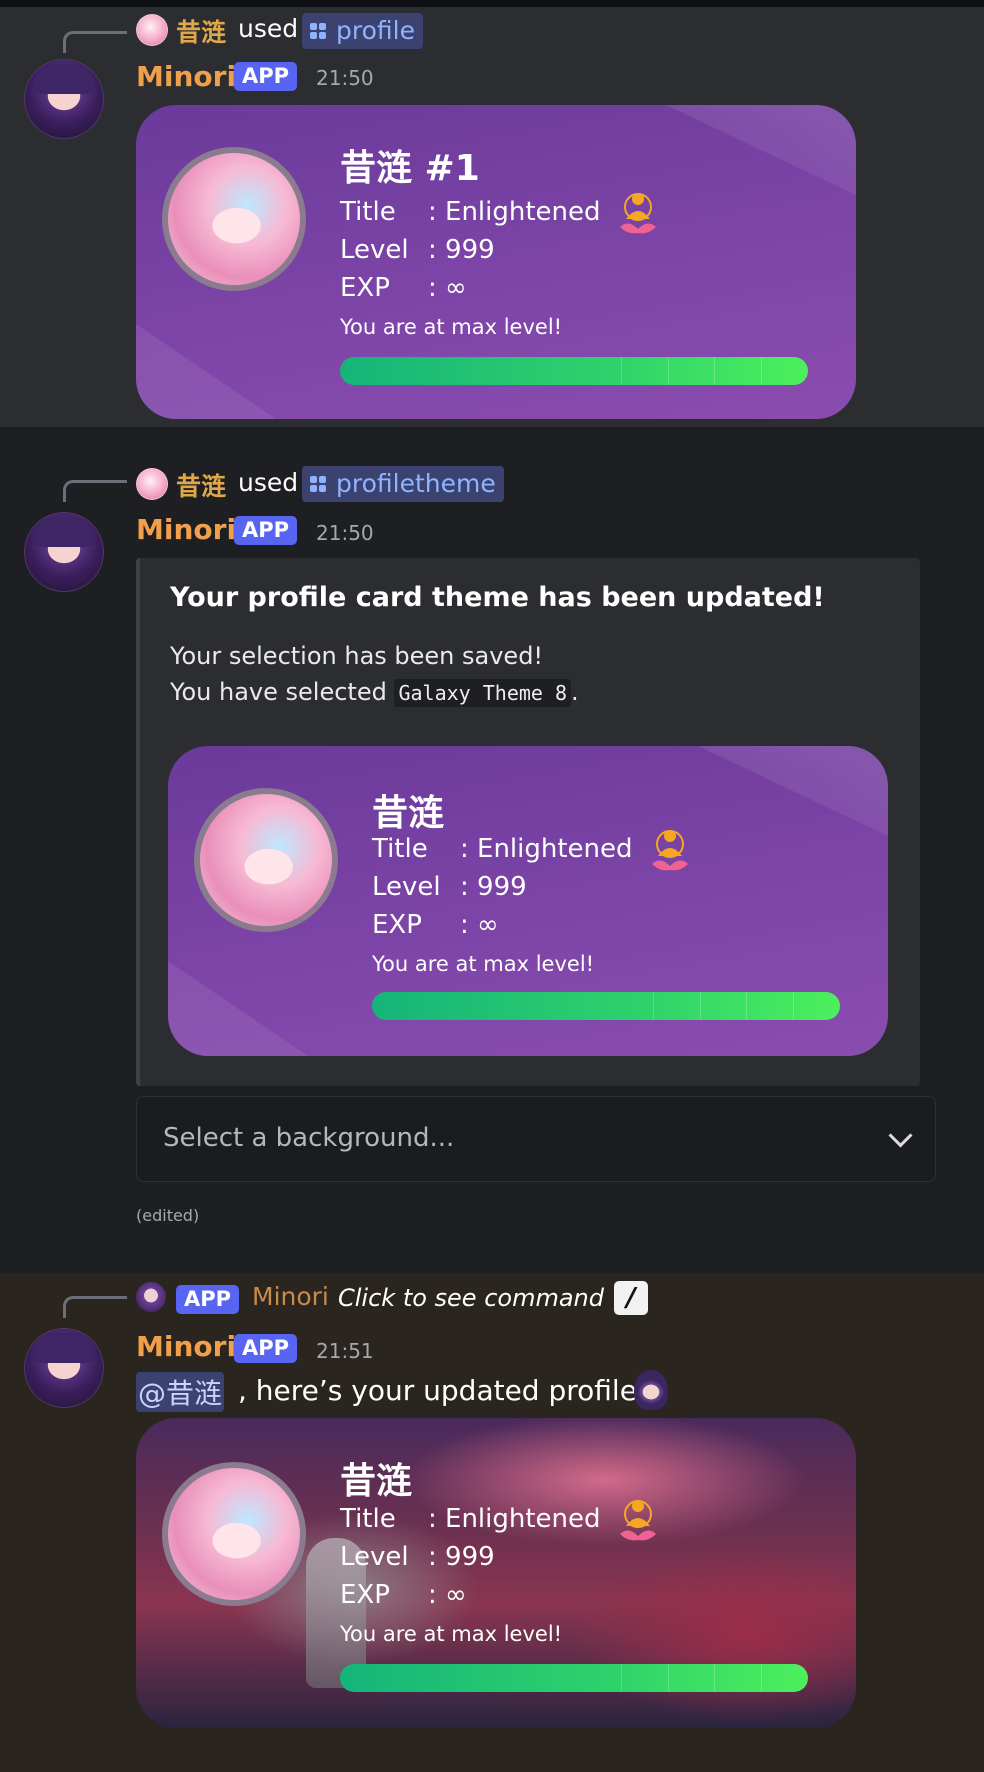  What do you see at coordinates (374, 692) in the screenshot?
I see `embed-line-selected: You have selected Galaxy Theme 8.` at bounding box center [374, 692].